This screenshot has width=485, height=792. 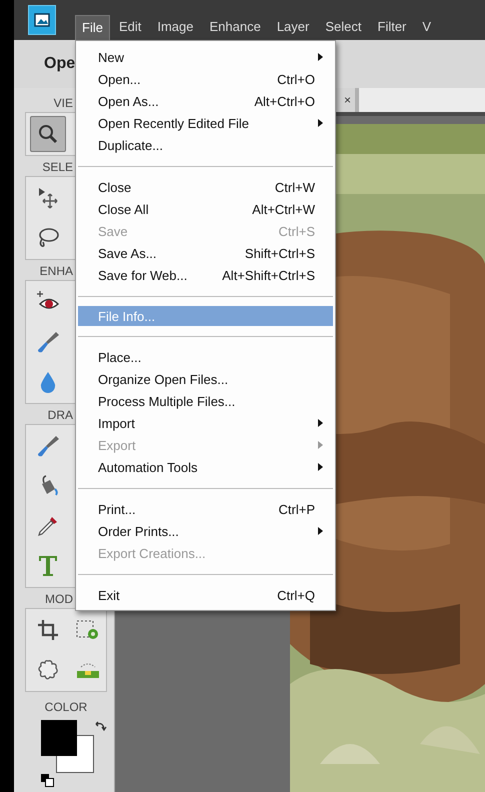 I want to click on section-label: ENHA, so click(x=56, y=271).